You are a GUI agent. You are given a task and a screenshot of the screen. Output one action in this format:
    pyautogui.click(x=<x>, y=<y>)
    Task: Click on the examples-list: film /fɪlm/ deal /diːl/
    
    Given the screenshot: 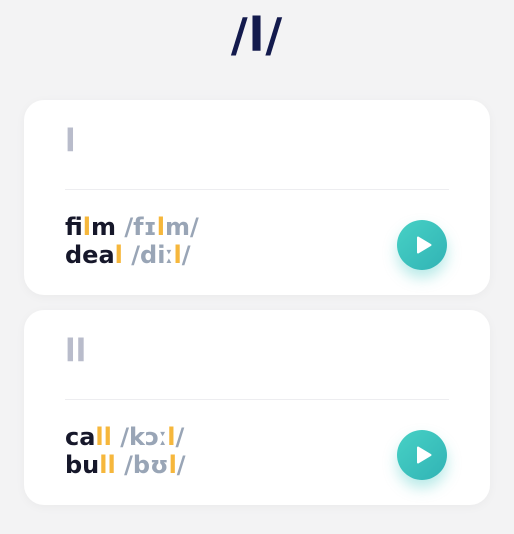 What is the action you would take?
    pyautogui.click(x=132, y=241)
    